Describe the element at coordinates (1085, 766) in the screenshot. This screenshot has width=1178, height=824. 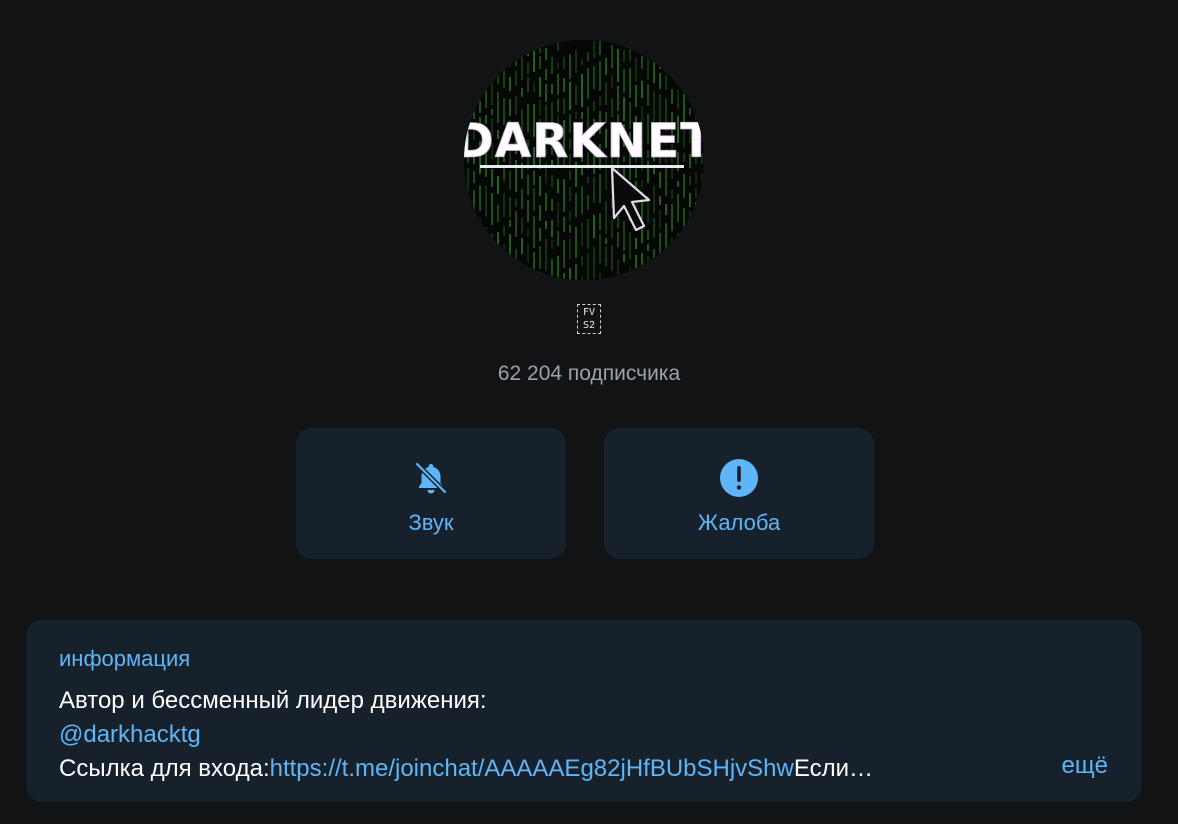
I see `show-more-link: ещё` at that location.